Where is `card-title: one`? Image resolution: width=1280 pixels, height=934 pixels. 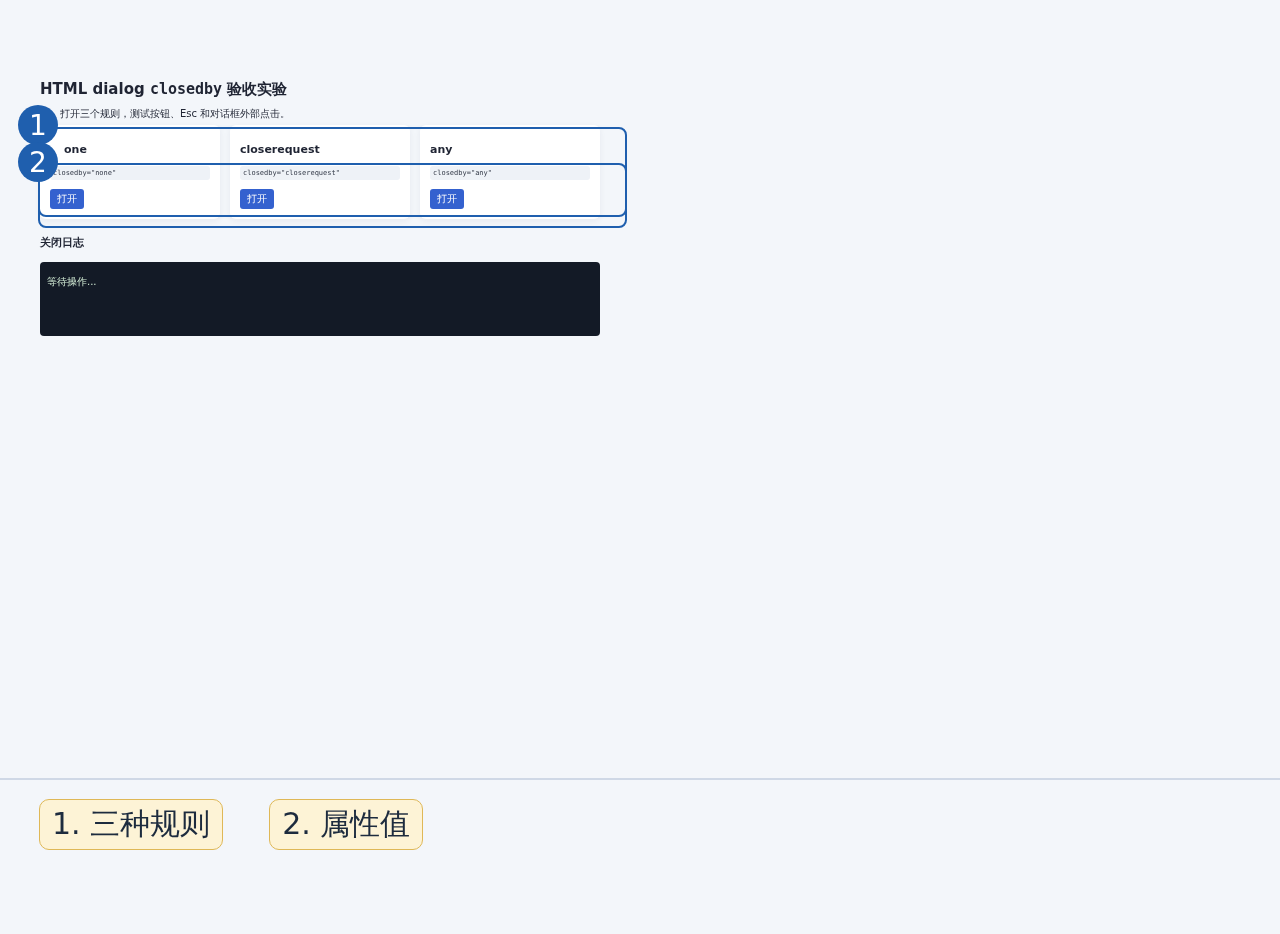 card-title: one is located at coordinates (75, 149).